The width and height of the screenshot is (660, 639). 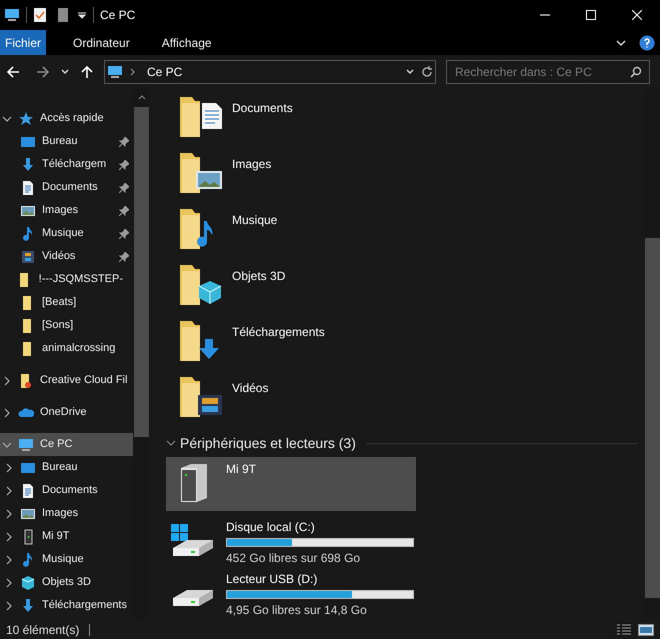 What do you see at coordinates (66, 582) in the screenshot?
I see `sidebar-item: Objets 3D` at bounding box center [66, 582].